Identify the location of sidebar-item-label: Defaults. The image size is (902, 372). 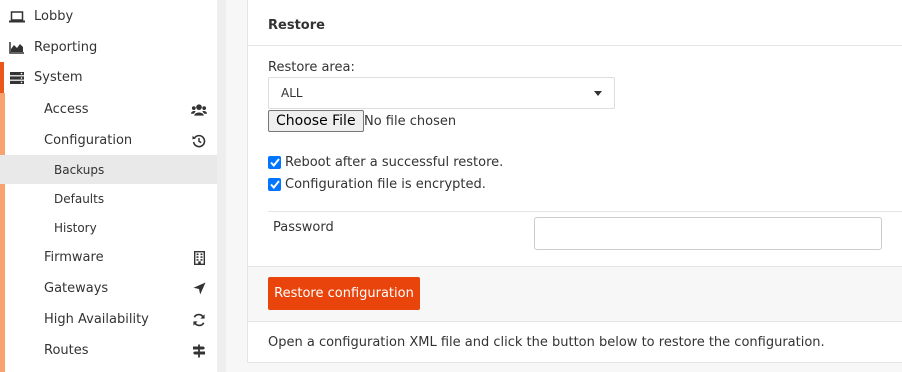
(79, 198).